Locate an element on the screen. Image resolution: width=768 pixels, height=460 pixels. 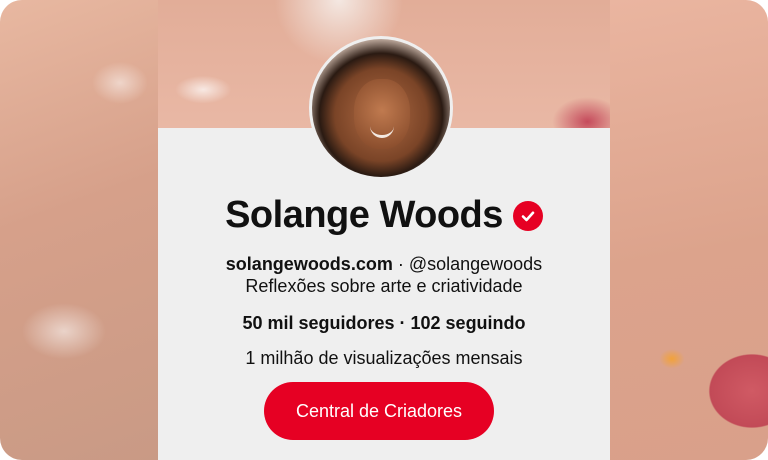
avatar is located at coordinates (381, 108).